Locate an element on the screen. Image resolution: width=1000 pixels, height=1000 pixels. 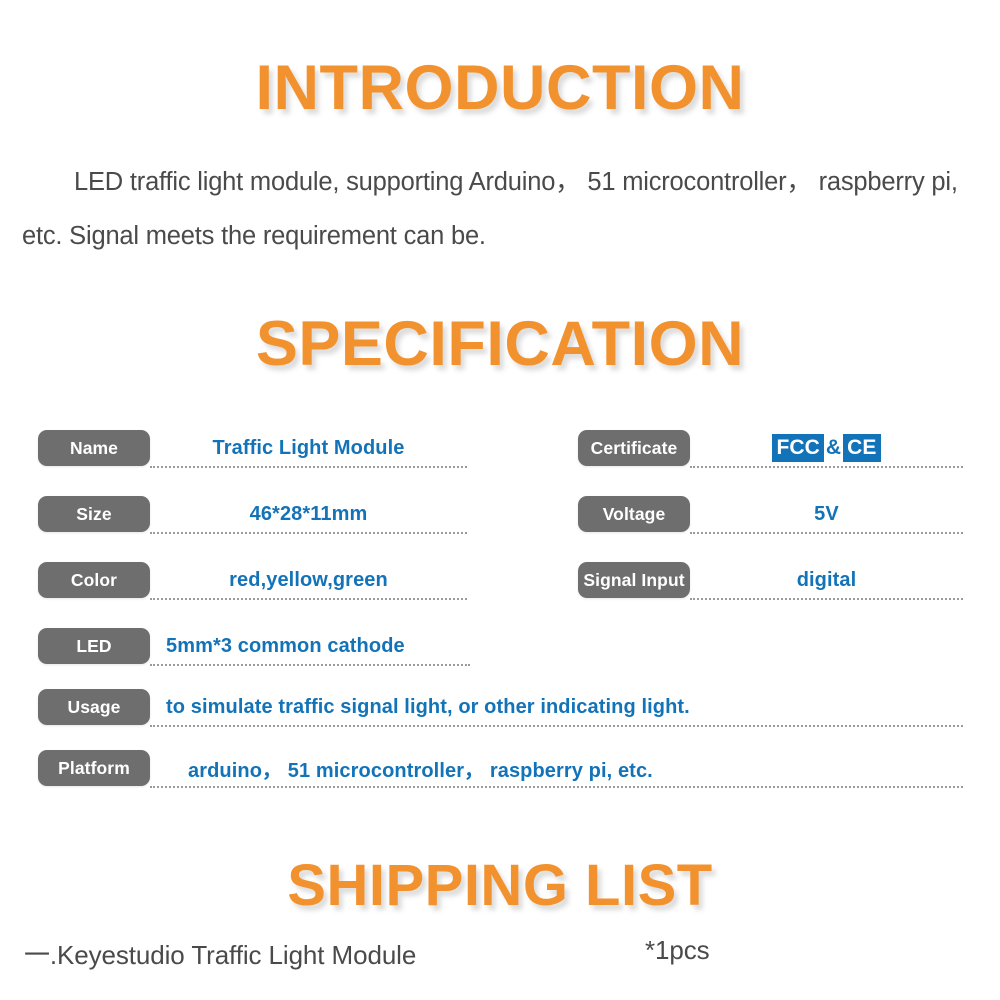
spec-label-usage: Usage is located at coordinates (94, 707).